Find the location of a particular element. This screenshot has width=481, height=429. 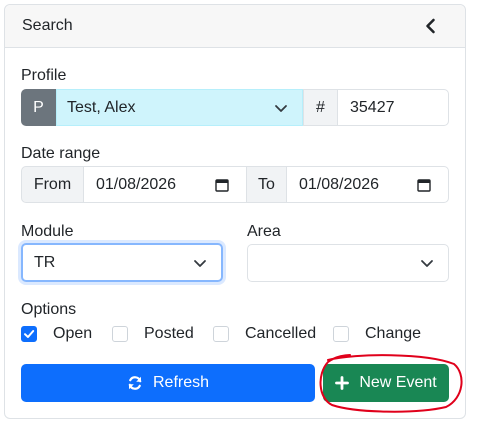

from-date-value: 01/08/2026 is located at coordinates (136, 184).